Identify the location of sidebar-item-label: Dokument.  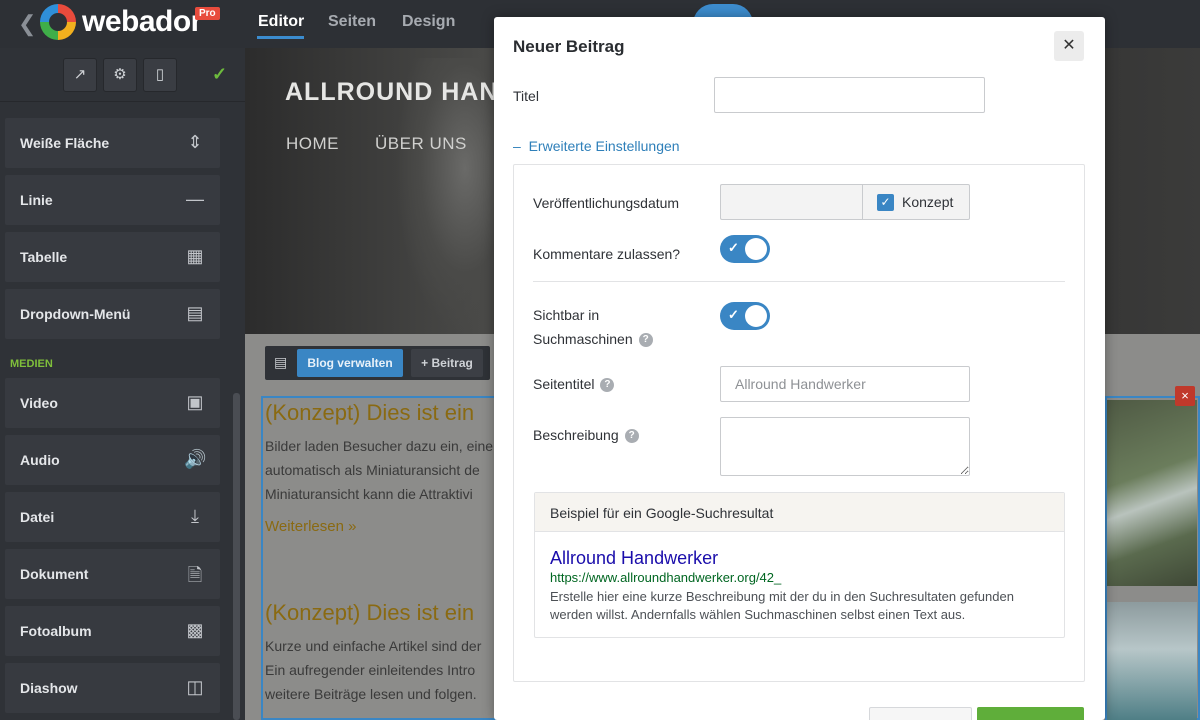
(54, 574).